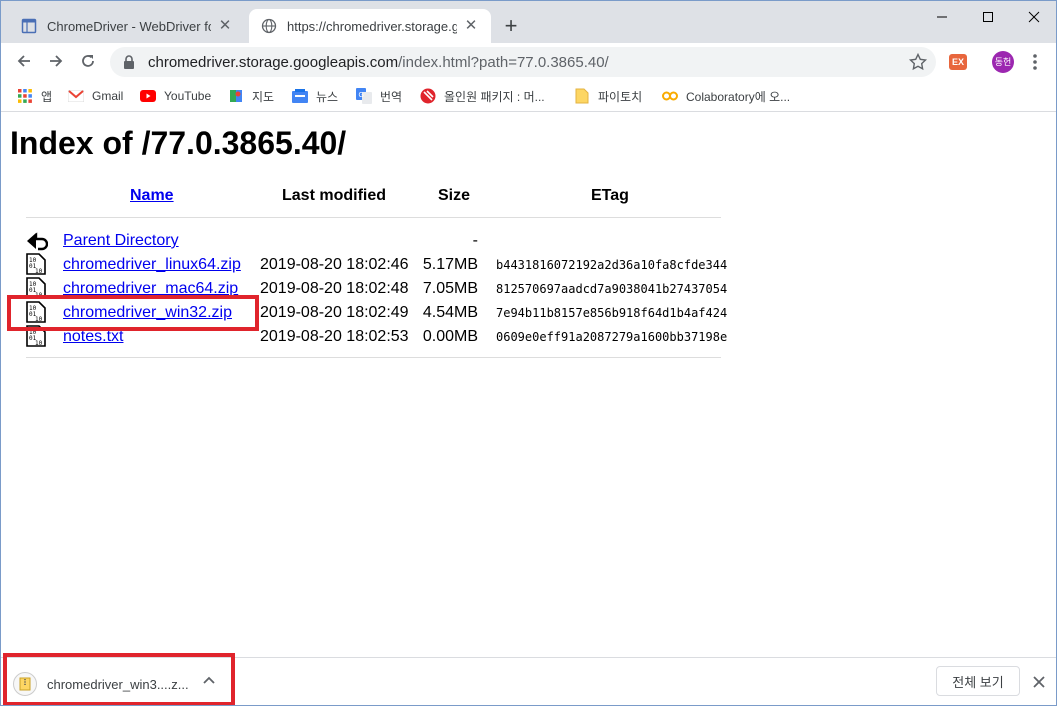 The image size is (1057, 706). I want to click on translate-icon: G, so click(364, 96).